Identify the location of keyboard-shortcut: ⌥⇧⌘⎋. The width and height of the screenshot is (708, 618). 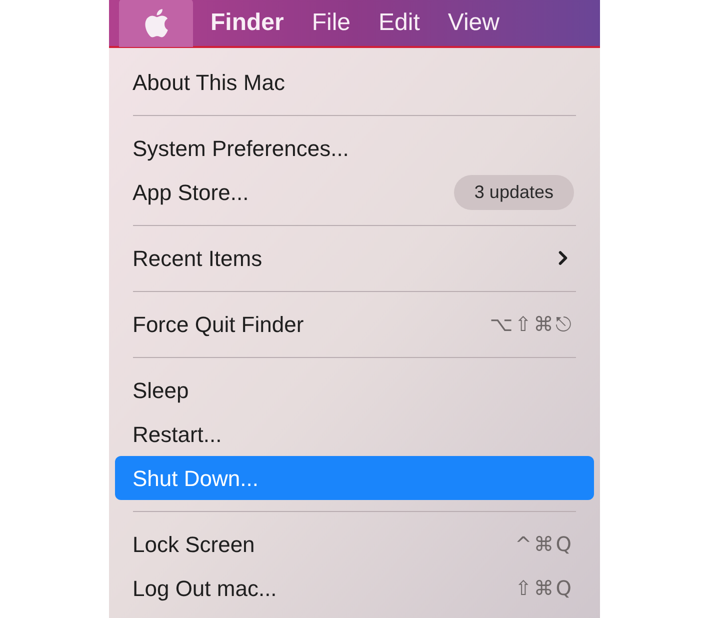
(532, 324).